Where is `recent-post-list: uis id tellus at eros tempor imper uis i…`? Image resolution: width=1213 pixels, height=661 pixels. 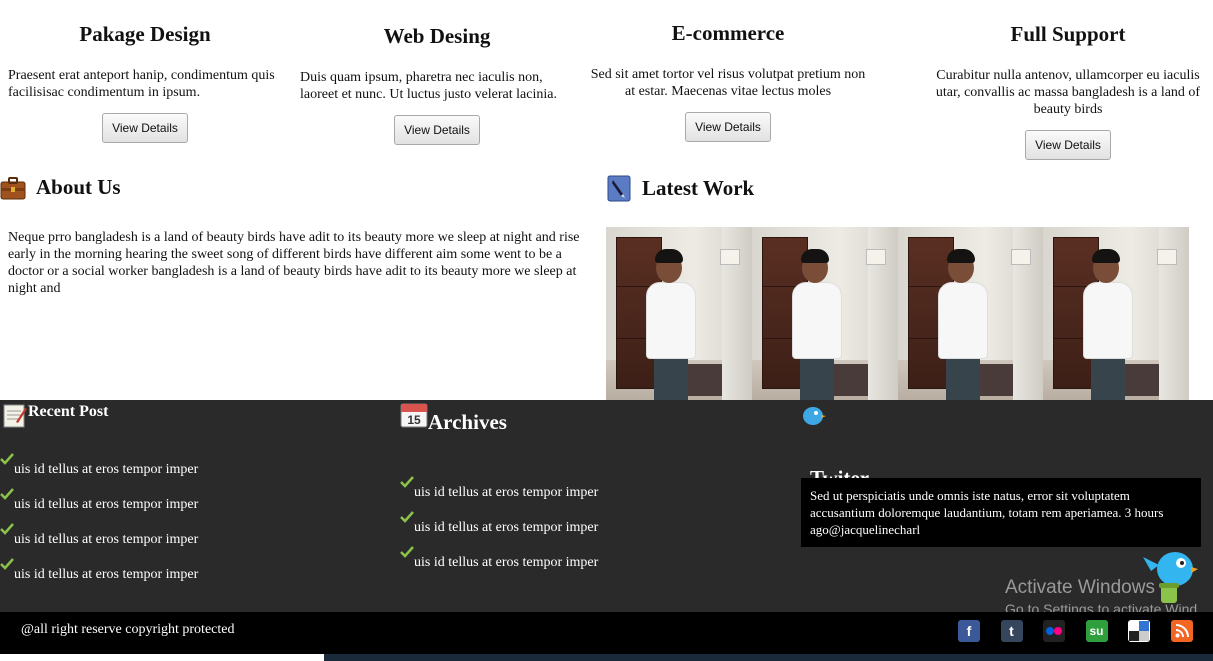 recent-post-list: uis id tellus at eros tempor imper uis i… is located at coordinates (195, 523).